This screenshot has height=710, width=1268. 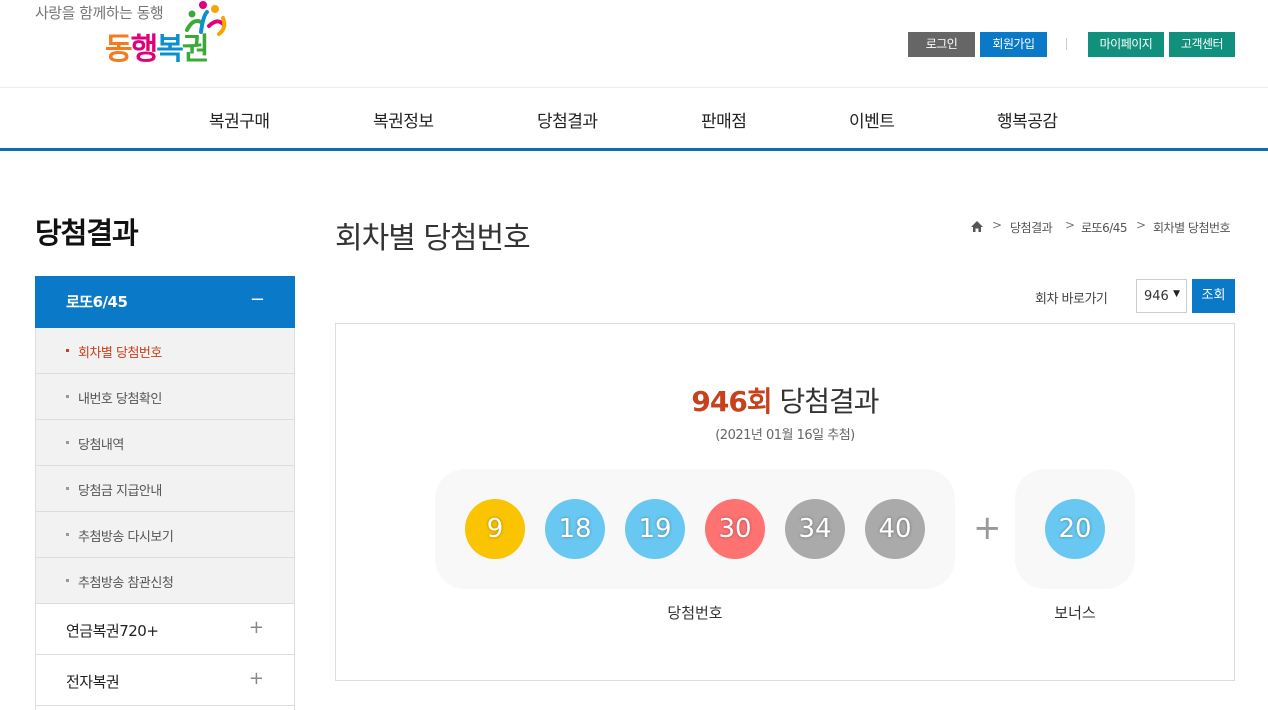 What do you see at coordinates (695, 529) in the screenshot?
I see `winning-numbers-panel: 9 18 19 30 34 40` at bounding box center [695, 529].